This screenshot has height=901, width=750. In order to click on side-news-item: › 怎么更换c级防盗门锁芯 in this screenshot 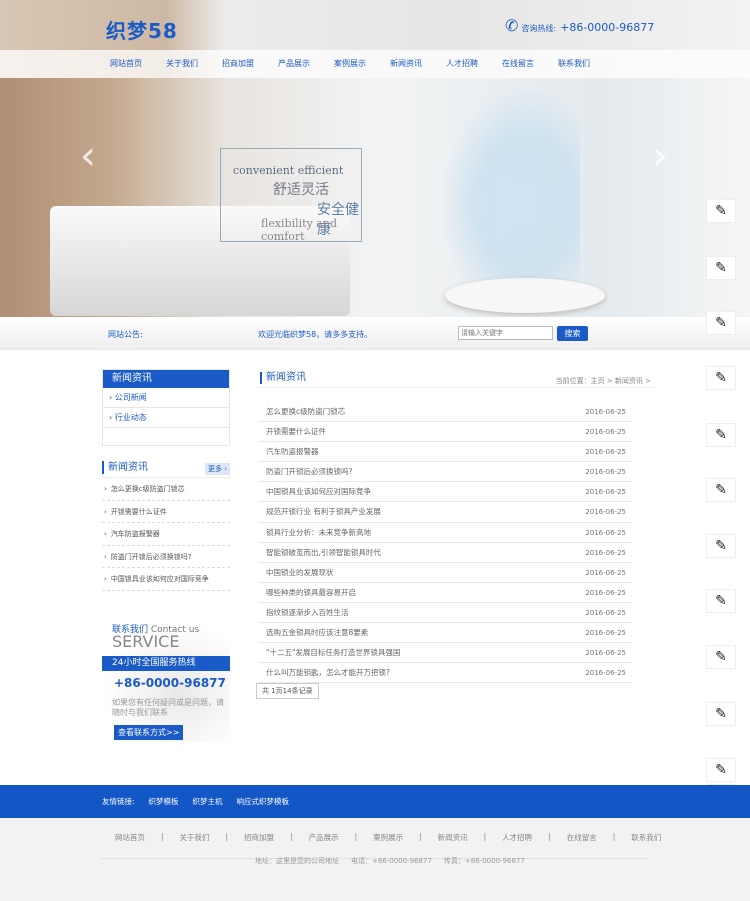, I will do `click(166, 489)`.